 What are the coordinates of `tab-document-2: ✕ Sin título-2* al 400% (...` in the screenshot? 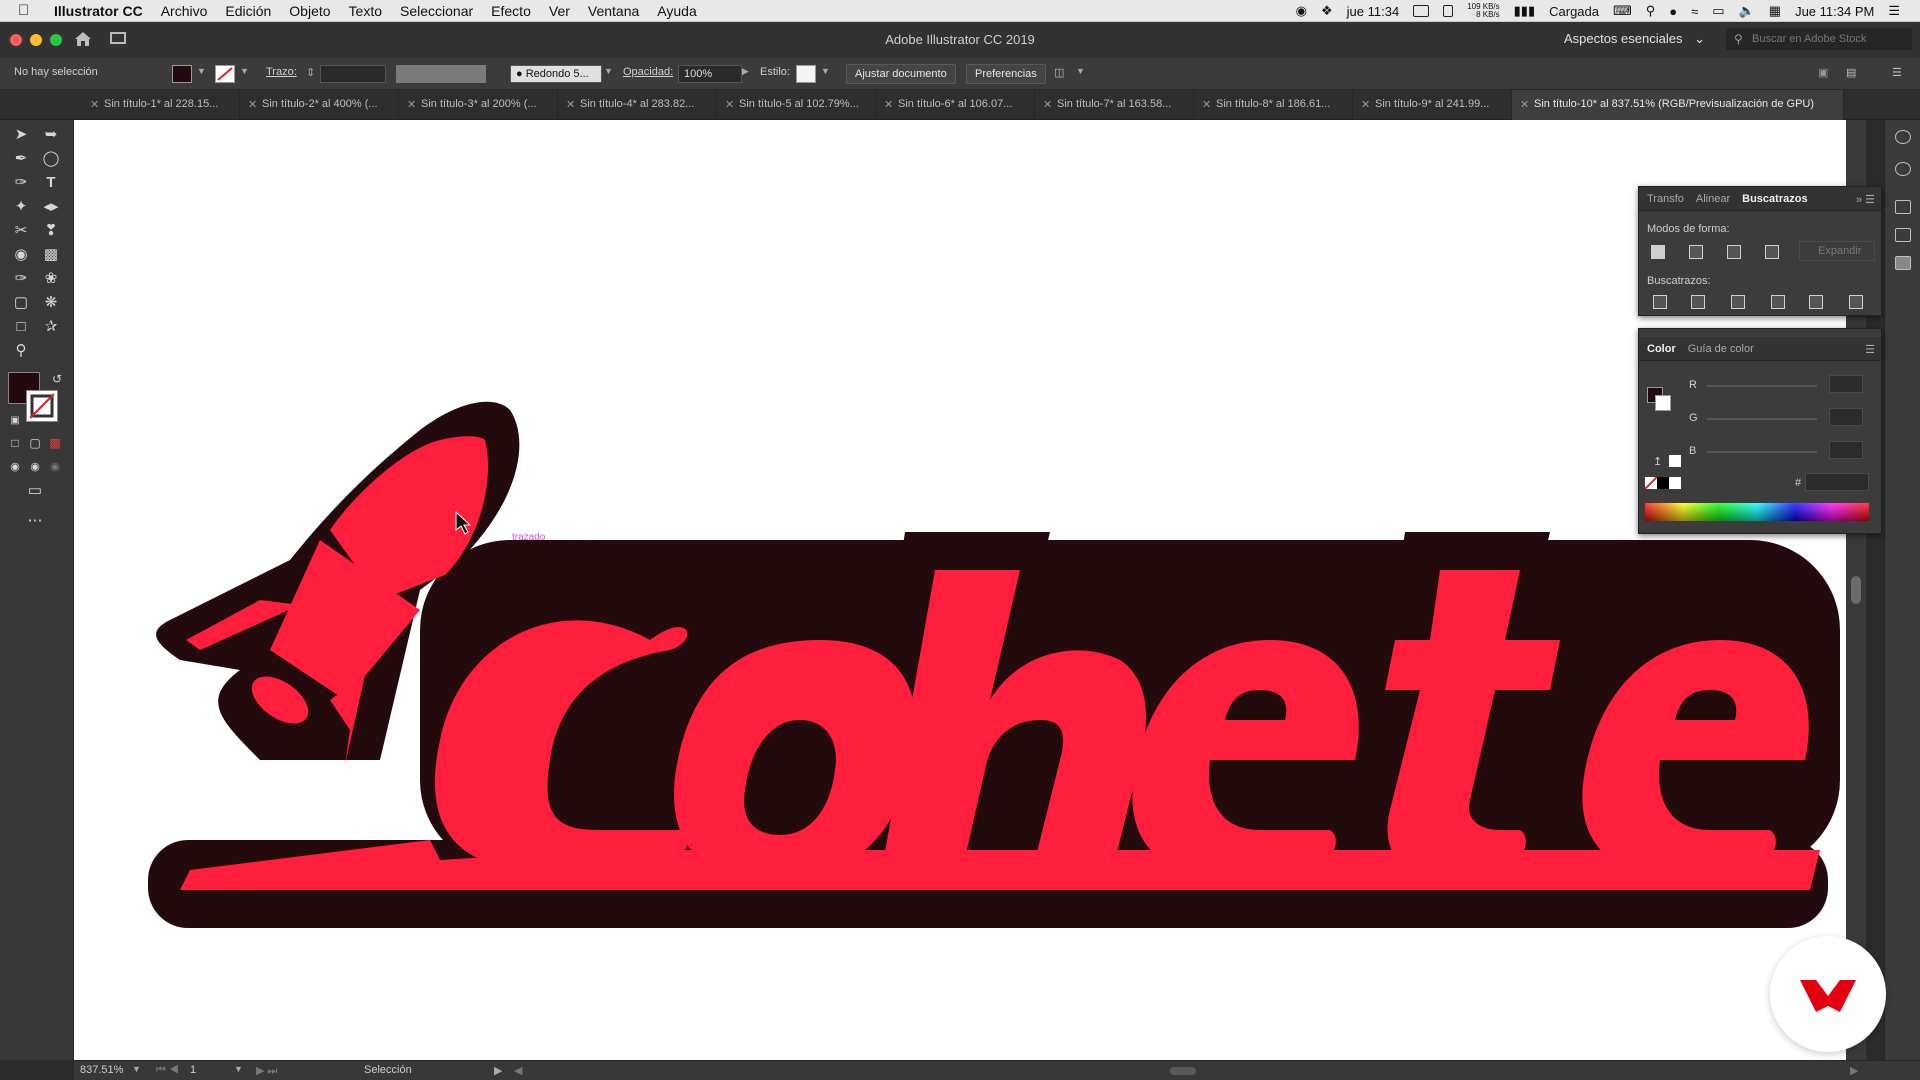 It's located at (319, 105).